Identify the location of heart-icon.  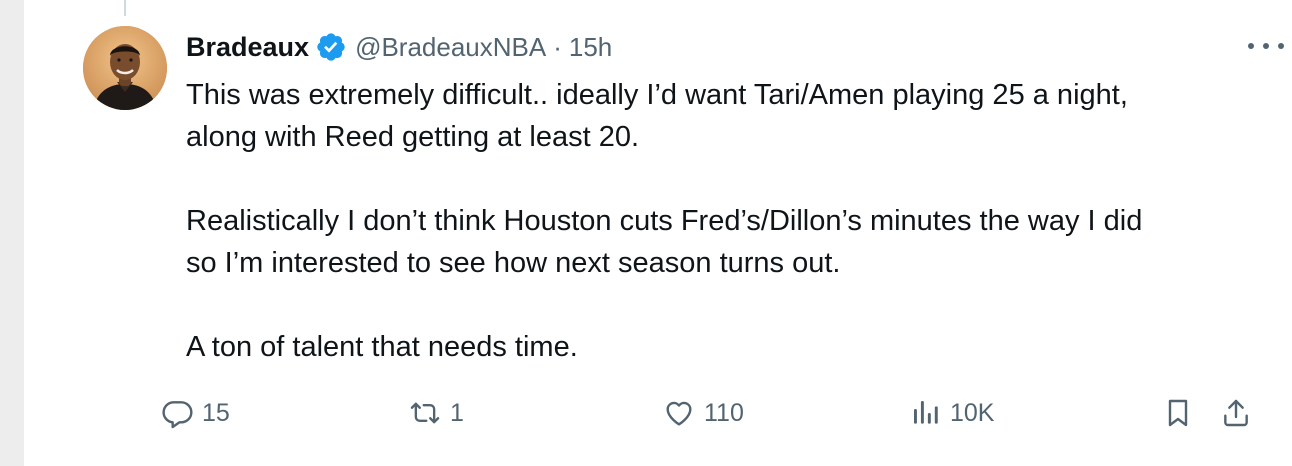
(679, 413).